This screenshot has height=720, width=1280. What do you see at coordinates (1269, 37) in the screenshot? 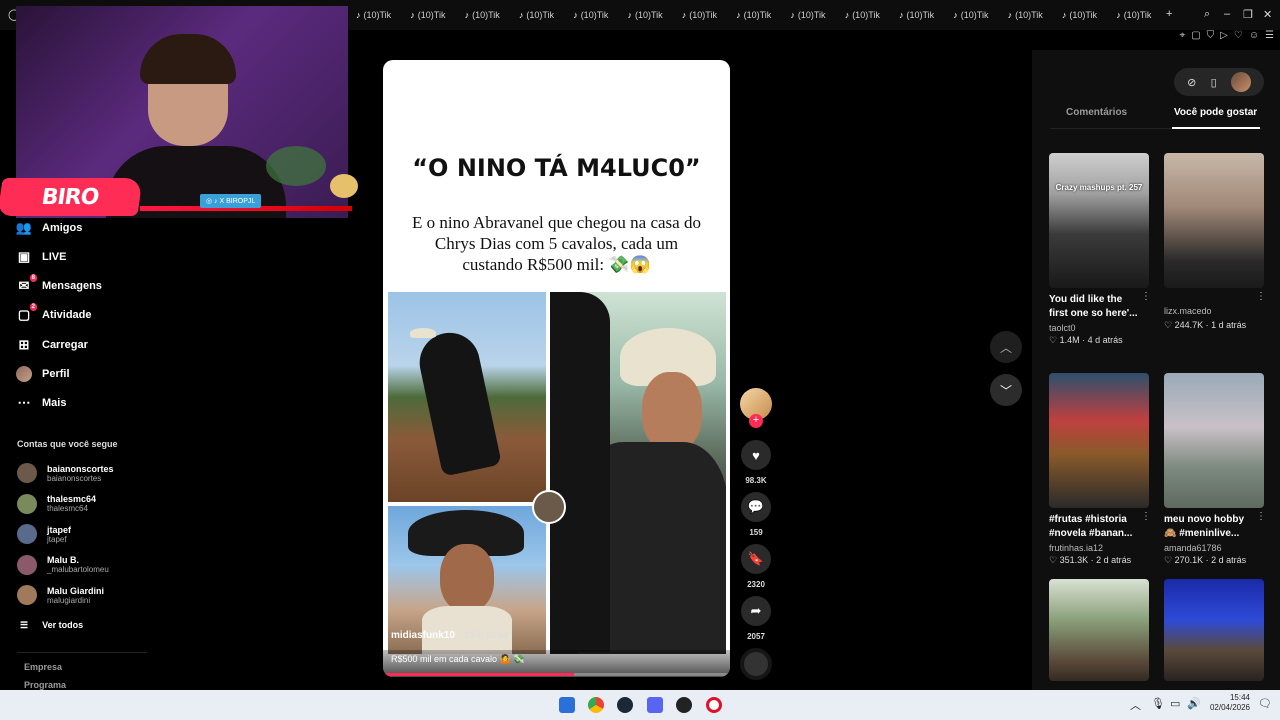
I see `menu-icon: ☰` at bounding box center [1269, 37].